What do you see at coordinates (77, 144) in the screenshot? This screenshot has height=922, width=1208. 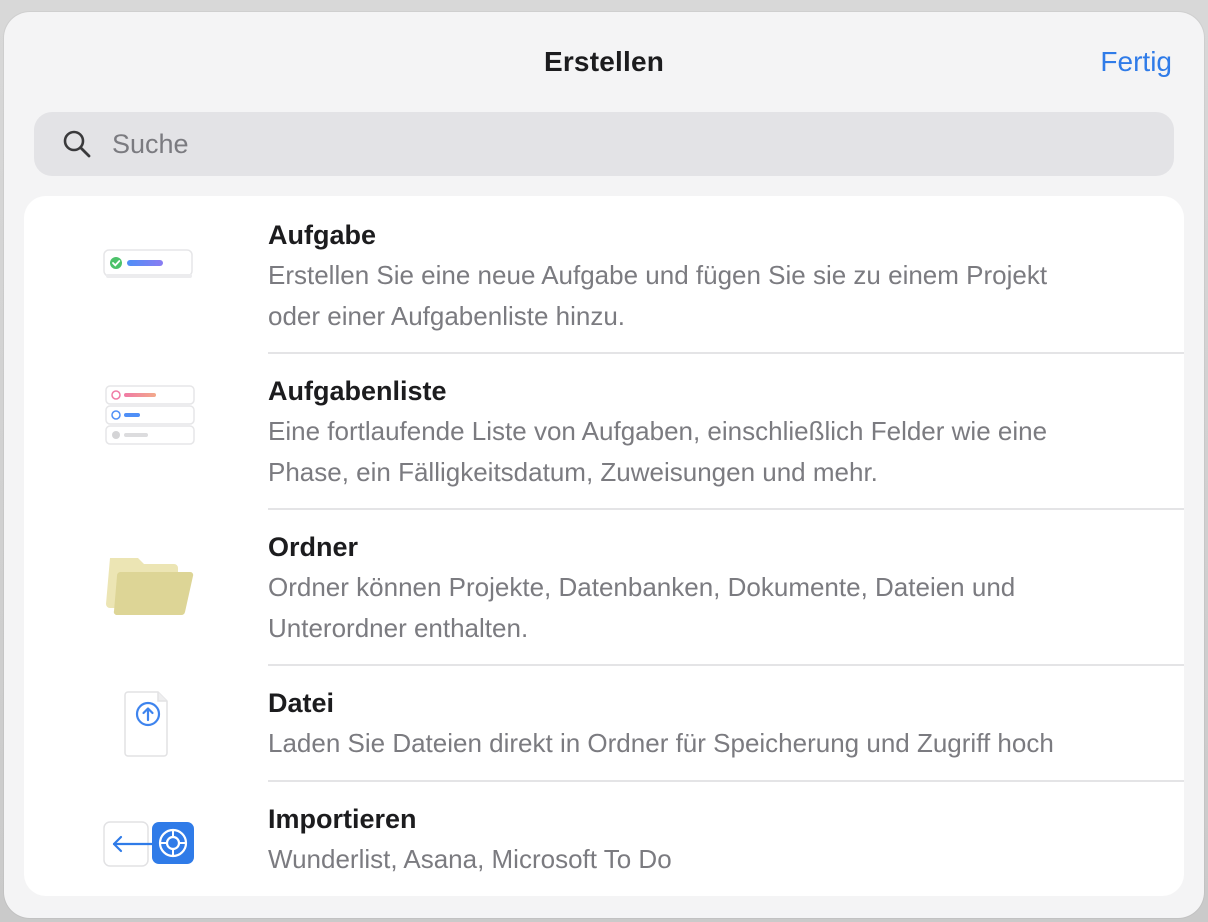 I see `search-icon` at bounding box center [77, 144].